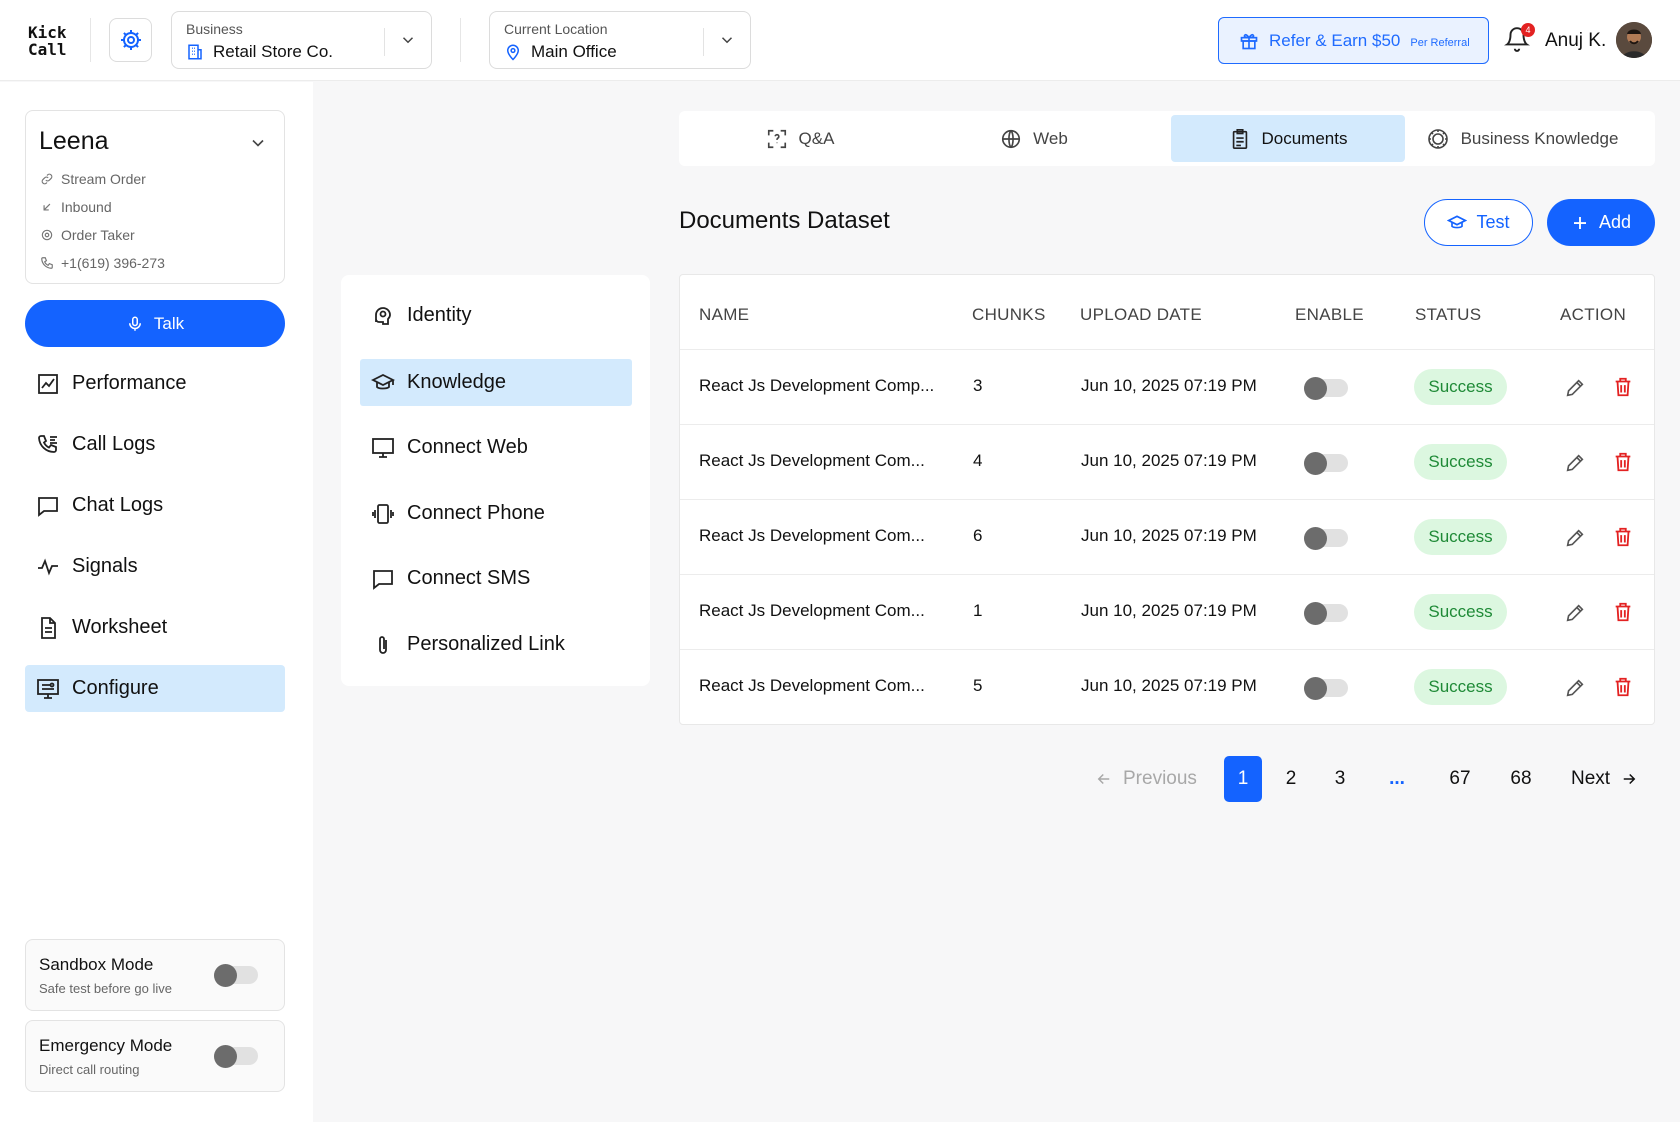 Image resolution: width=1680 pixels, height=1122 pixels. What do you see at coordinates (1291, 779) in the screenshot?
I see `pagination-page: 2` at bounding box center [1291, 779].